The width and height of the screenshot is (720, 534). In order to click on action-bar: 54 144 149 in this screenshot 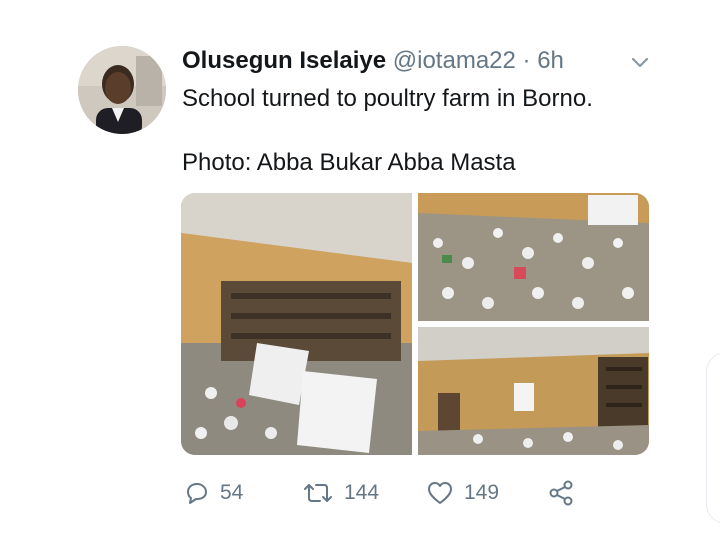, I will do `click(360, 493)`.